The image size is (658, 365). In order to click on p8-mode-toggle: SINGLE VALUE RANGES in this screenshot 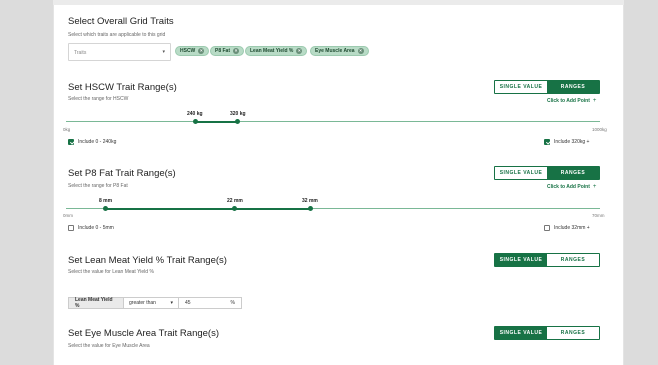, I will do `click(547, 173)`.